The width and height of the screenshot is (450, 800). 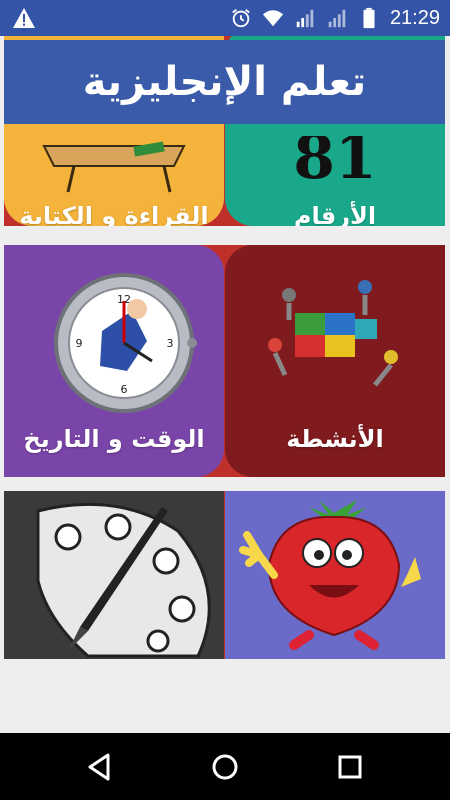 I want to click on home-icon, so click(x=225, y=767).